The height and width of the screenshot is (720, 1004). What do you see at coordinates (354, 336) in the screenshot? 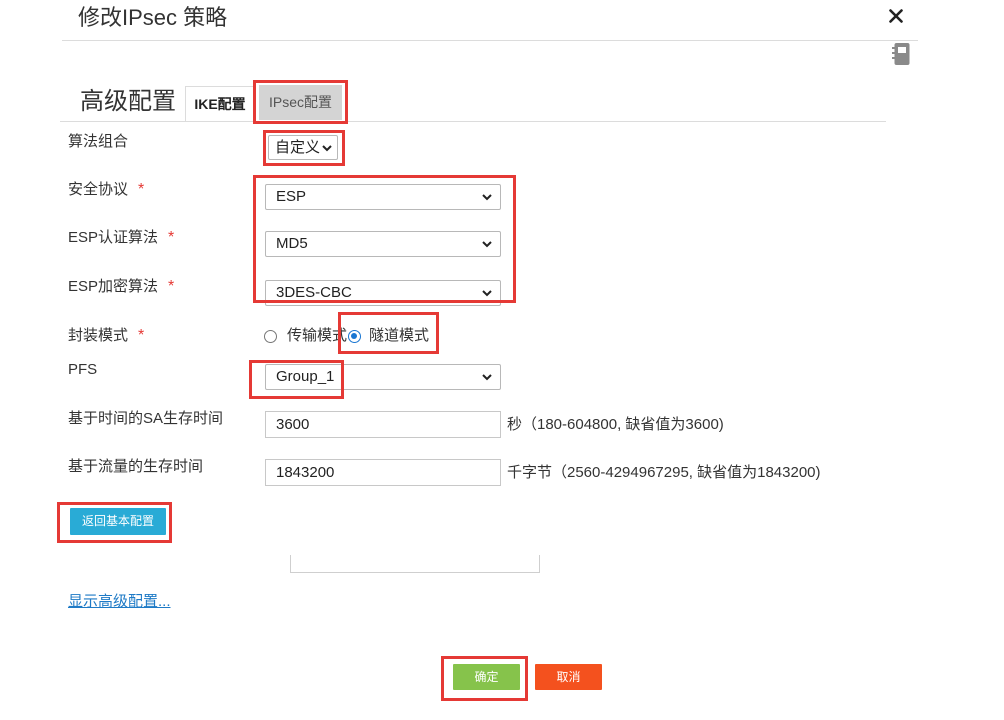
I see `radio-tunnel-mode` at bounding box center [354, 336].